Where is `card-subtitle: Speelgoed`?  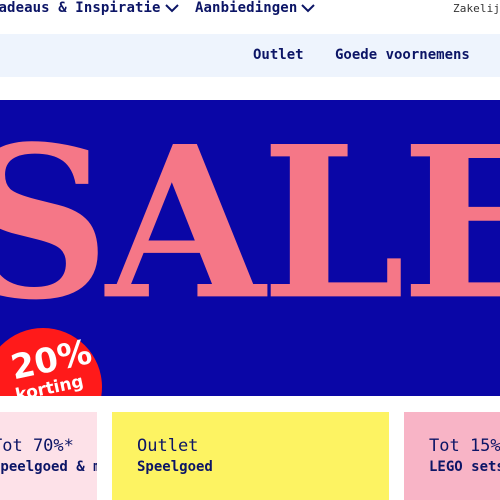 card-subtitle: Speelgoed is located at coordinates (175, 467).